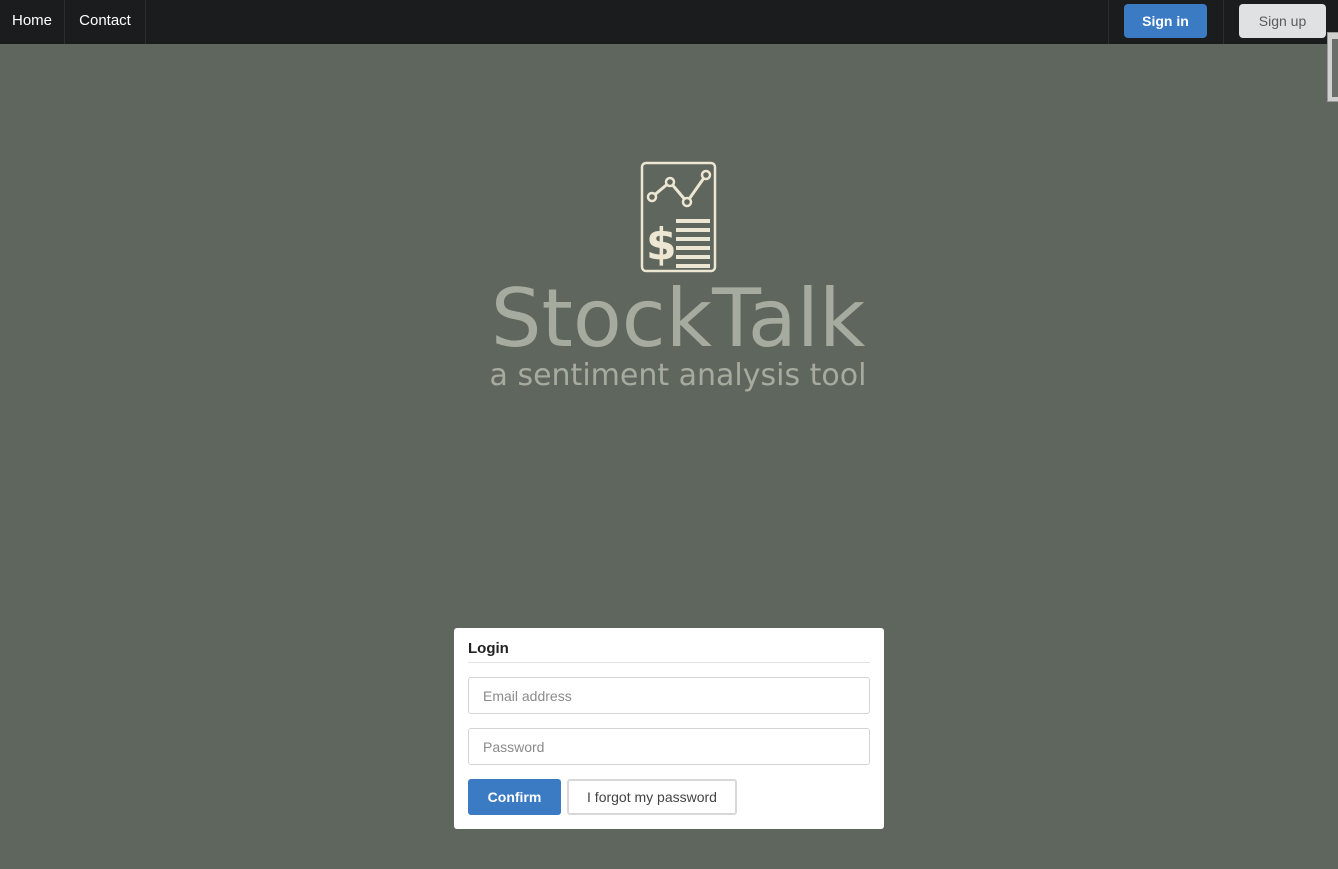 The image size is (1338, 869). Describe the element at coordinates (669, 22) in the screenshot. I see `top-navbar: Home Contact Sign in Sign up` at that location.